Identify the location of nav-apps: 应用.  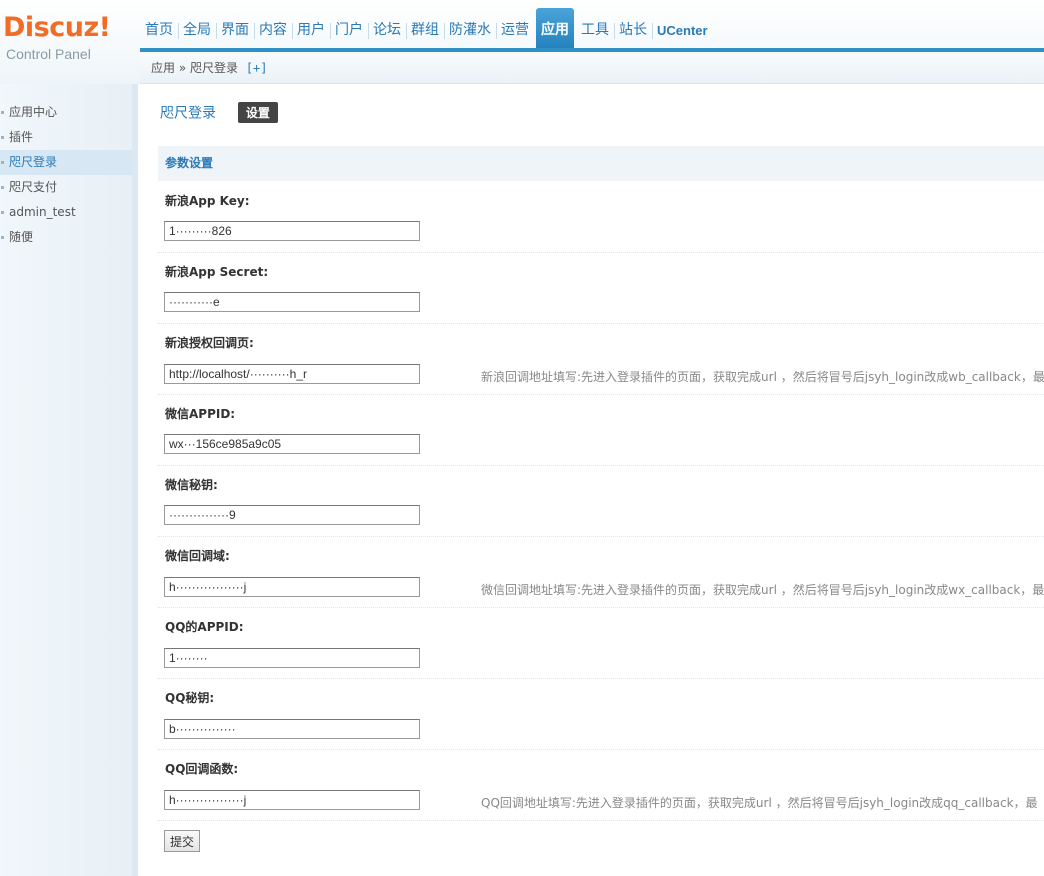
(555, 28).